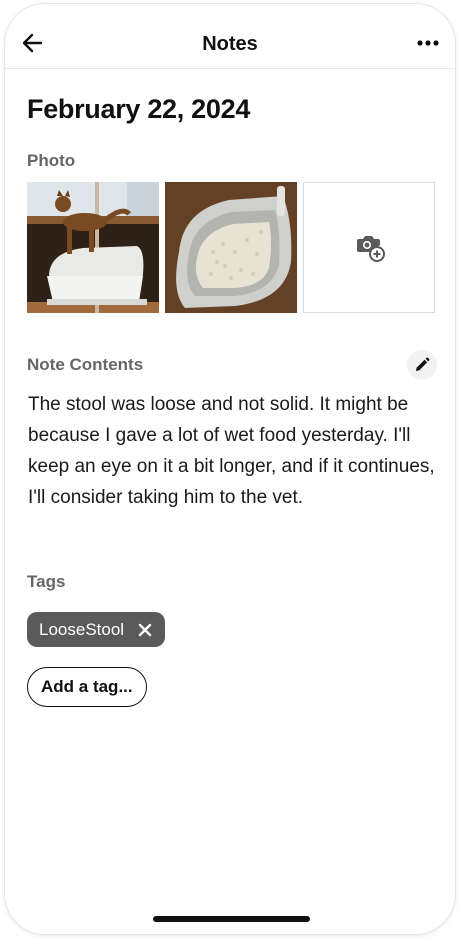 This screenshot has width=462, height=944. I want to click on edit-note-button, so click(422, 365).